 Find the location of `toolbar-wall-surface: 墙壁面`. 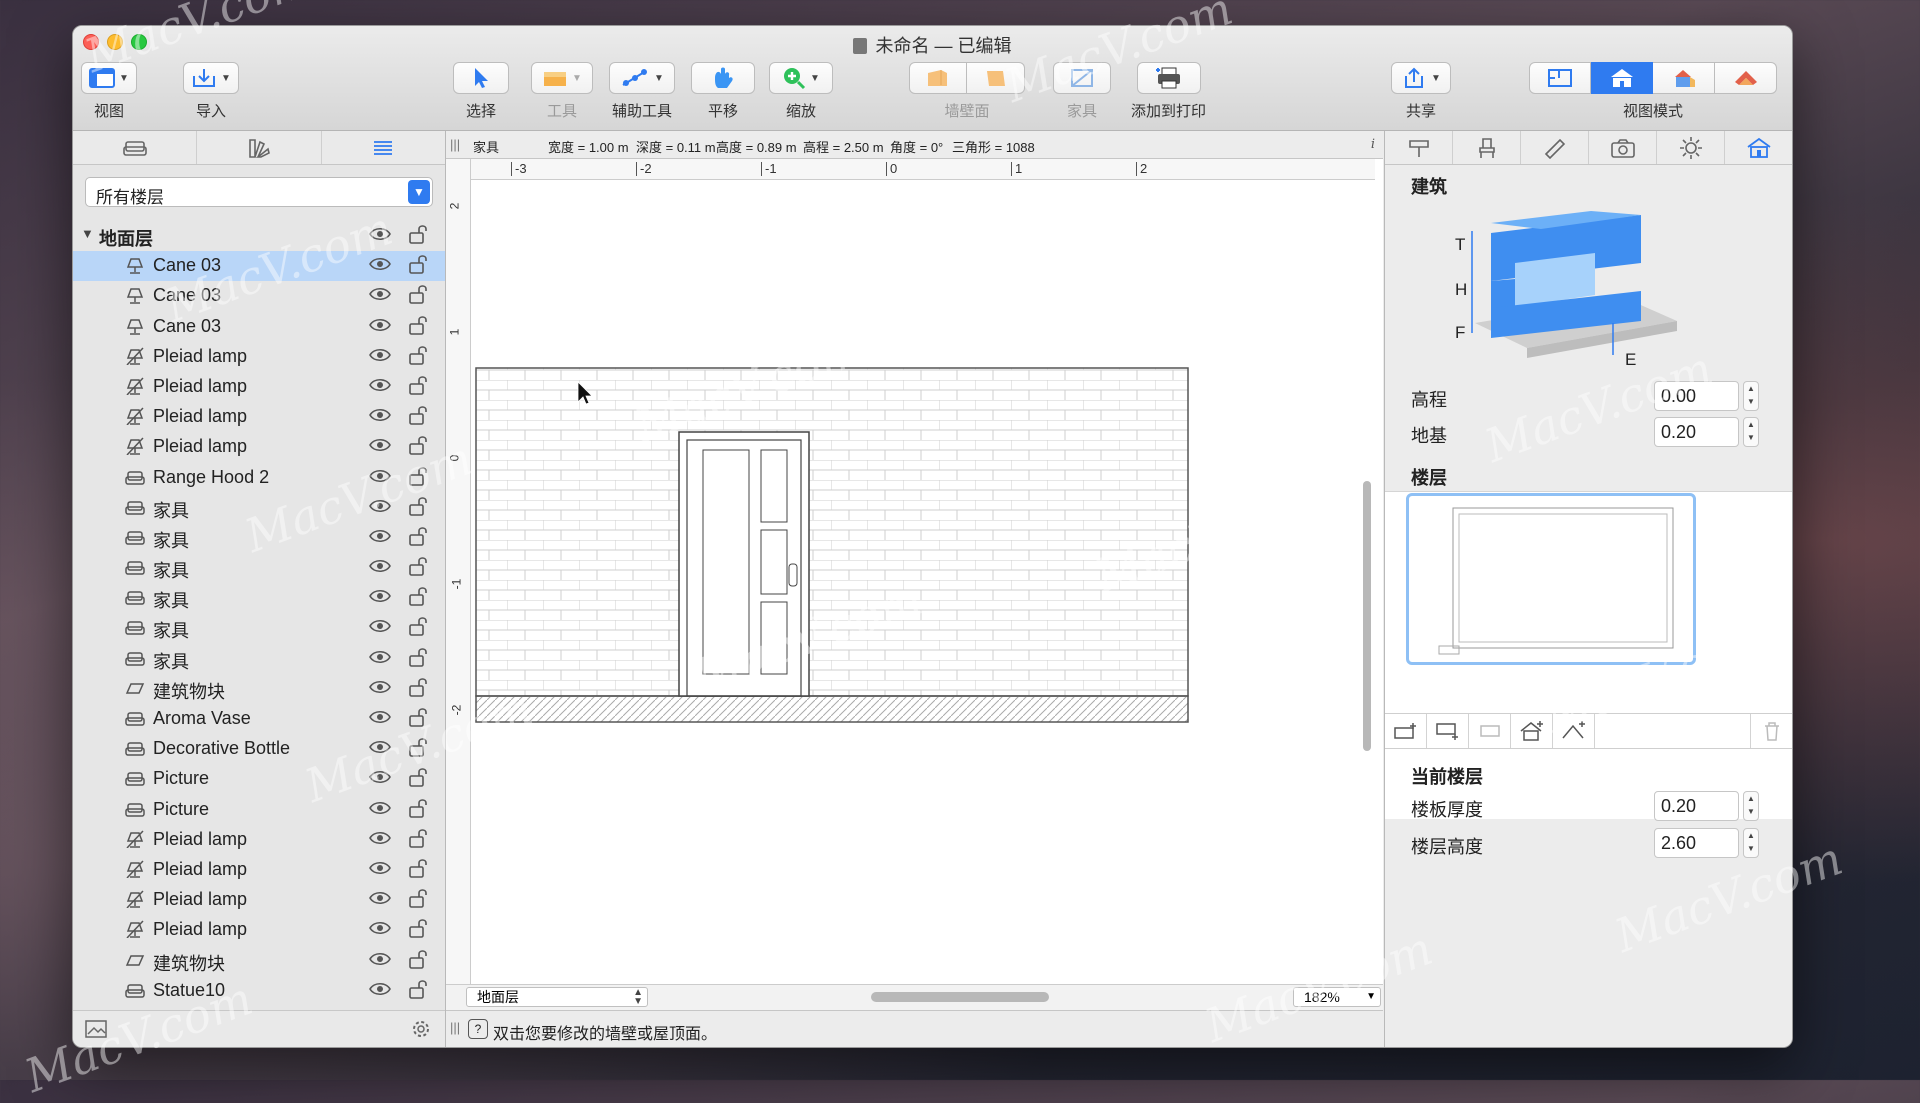

toolbar-wall-surface: 墙壁面 is located at coordinates (967, 91).